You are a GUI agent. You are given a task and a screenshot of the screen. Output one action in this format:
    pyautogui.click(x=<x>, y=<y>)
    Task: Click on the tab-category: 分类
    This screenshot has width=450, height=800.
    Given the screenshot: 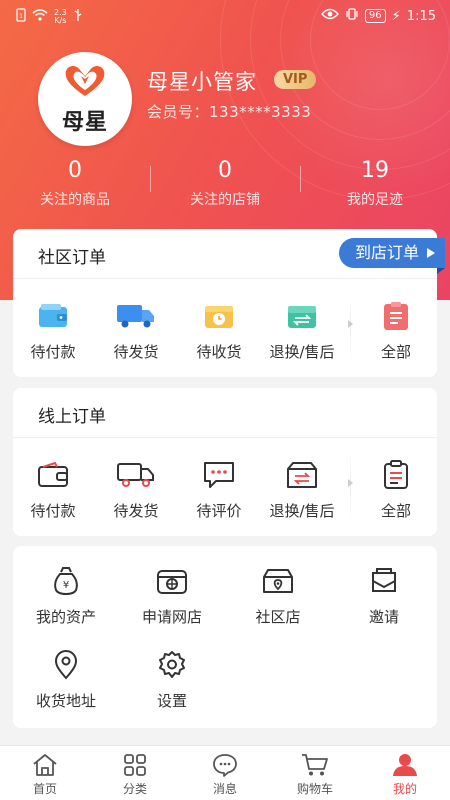 What is the action you would take?
    pyautogui.click(x=135, y=773)
    